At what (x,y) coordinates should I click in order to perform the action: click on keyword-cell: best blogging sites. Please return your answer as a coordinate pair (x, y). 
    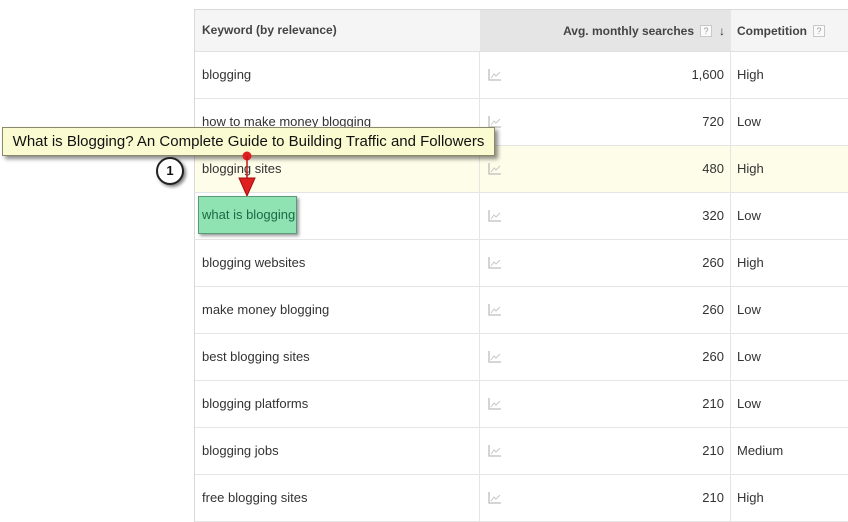
    Looking at the image, I should click on (337, 357).